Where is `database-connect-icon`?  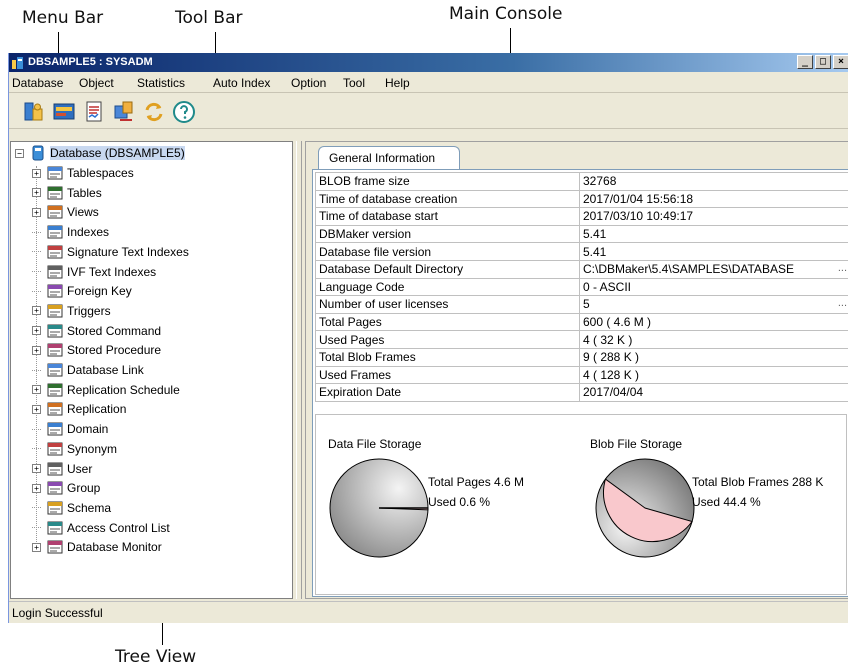 database-connect-icon is located at coordinates (34, 112).